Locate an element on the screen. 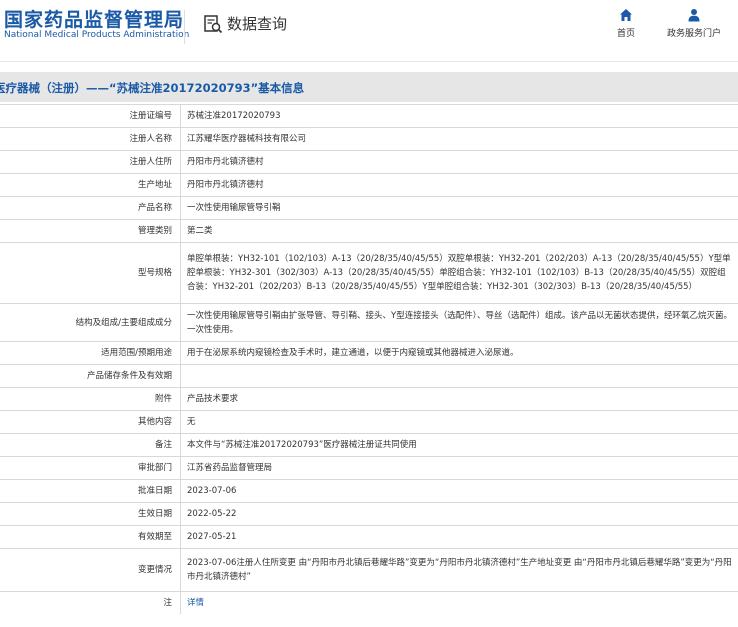 This screenshot has width=738, height=627. row-value: 一次性使用输尿管导引鞘 is located at coordinates (459, 208).